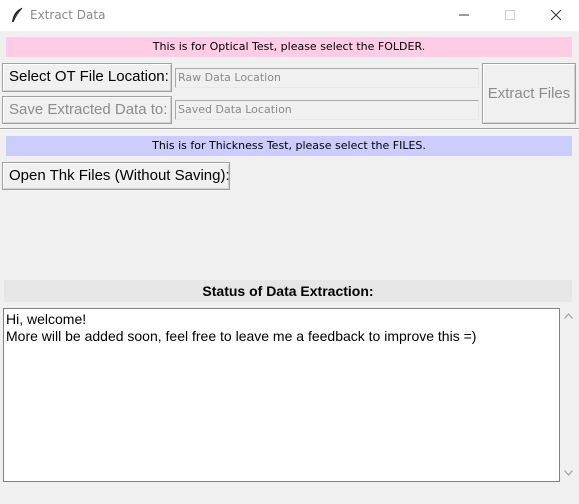 The width and height of the screenshot is (579, 504). I want to click on raw-data-location-field: Raw Data Location, so click(327, 78).